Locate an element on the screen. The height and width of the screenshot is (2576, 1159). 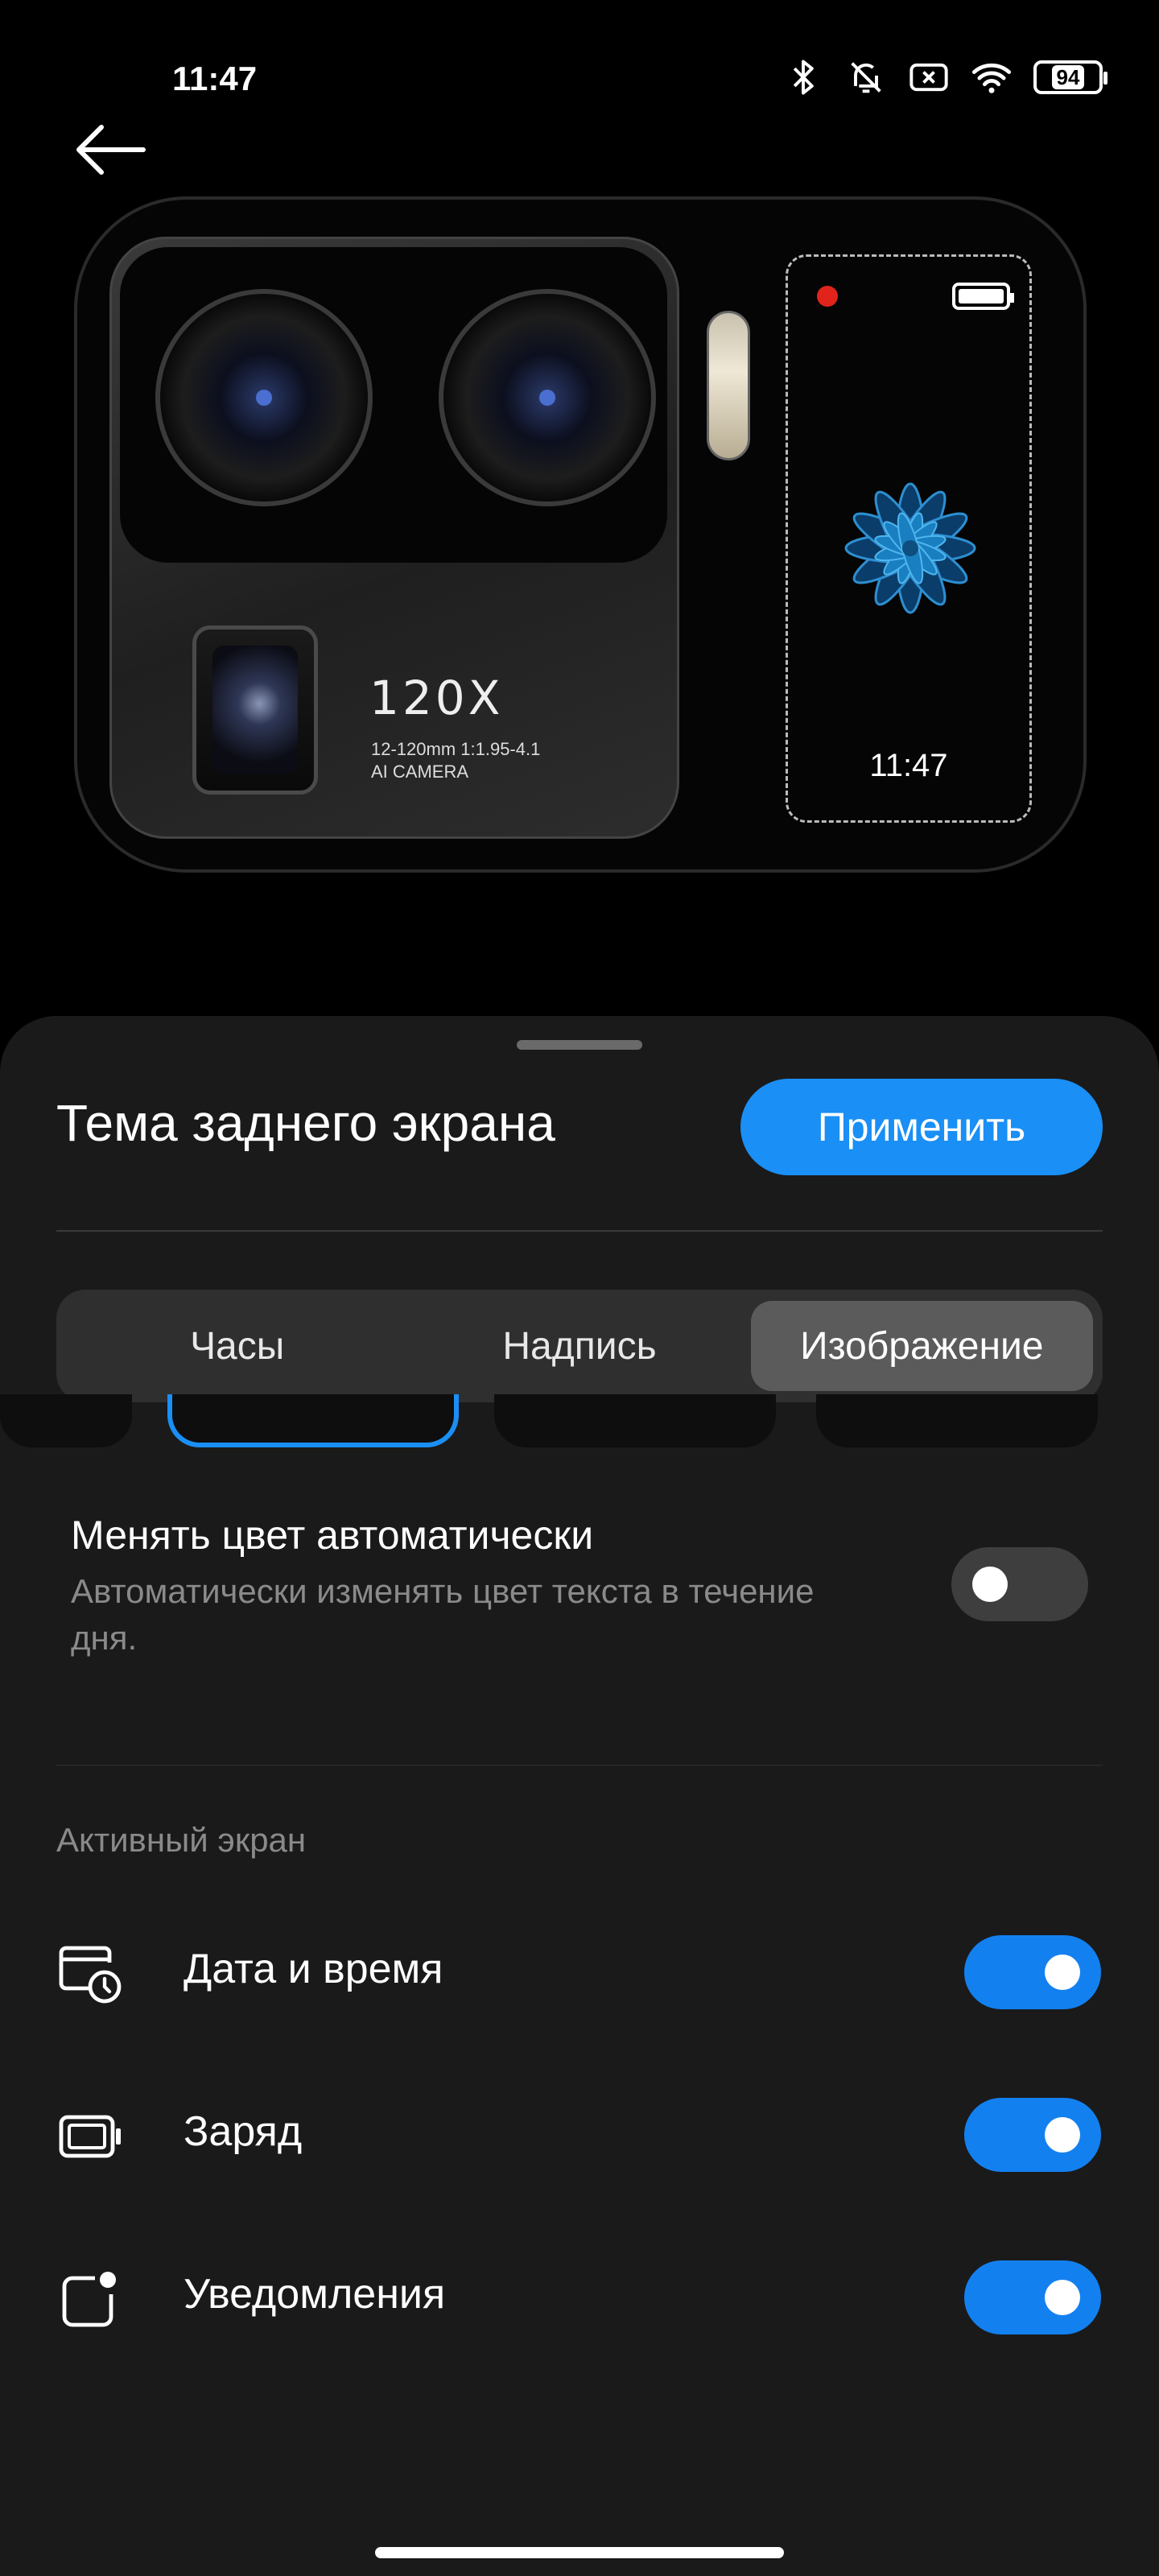
recording-dot-icon is located at coordinates (827, 296).